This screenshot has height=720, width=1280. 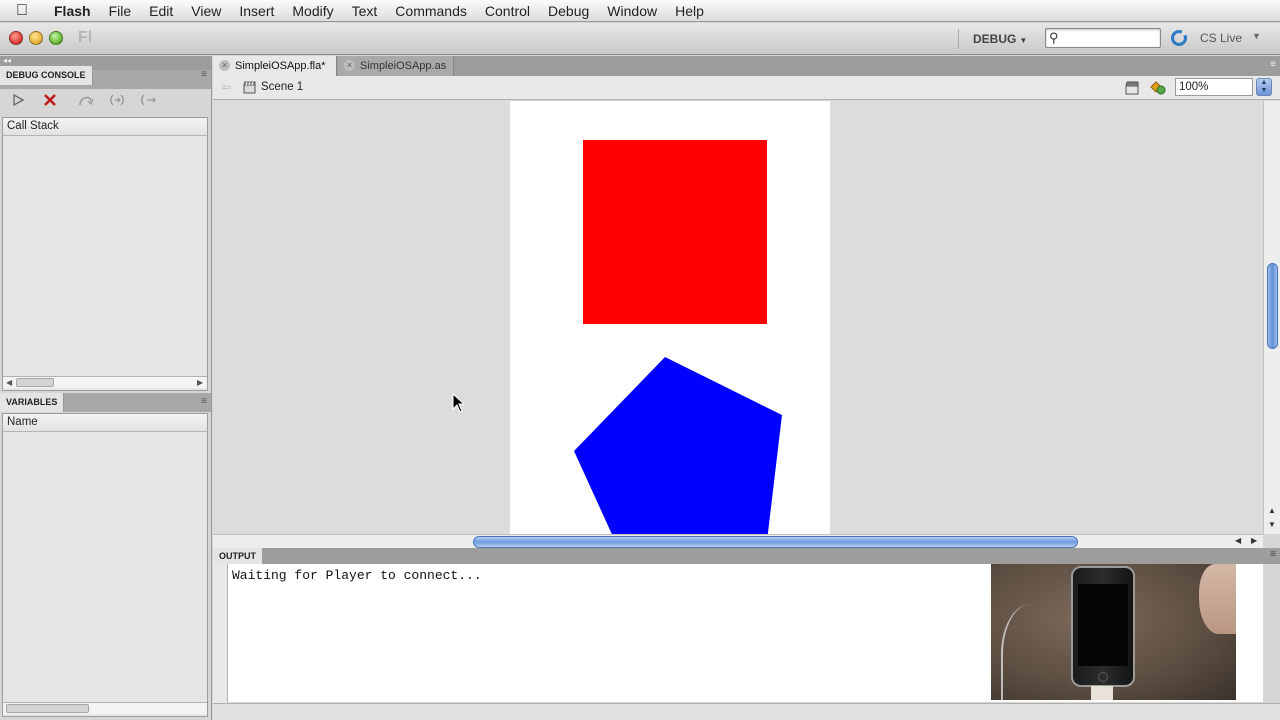 I want to click on workspace-switcher: DEBUG ▼, so click(x=996, y=39).